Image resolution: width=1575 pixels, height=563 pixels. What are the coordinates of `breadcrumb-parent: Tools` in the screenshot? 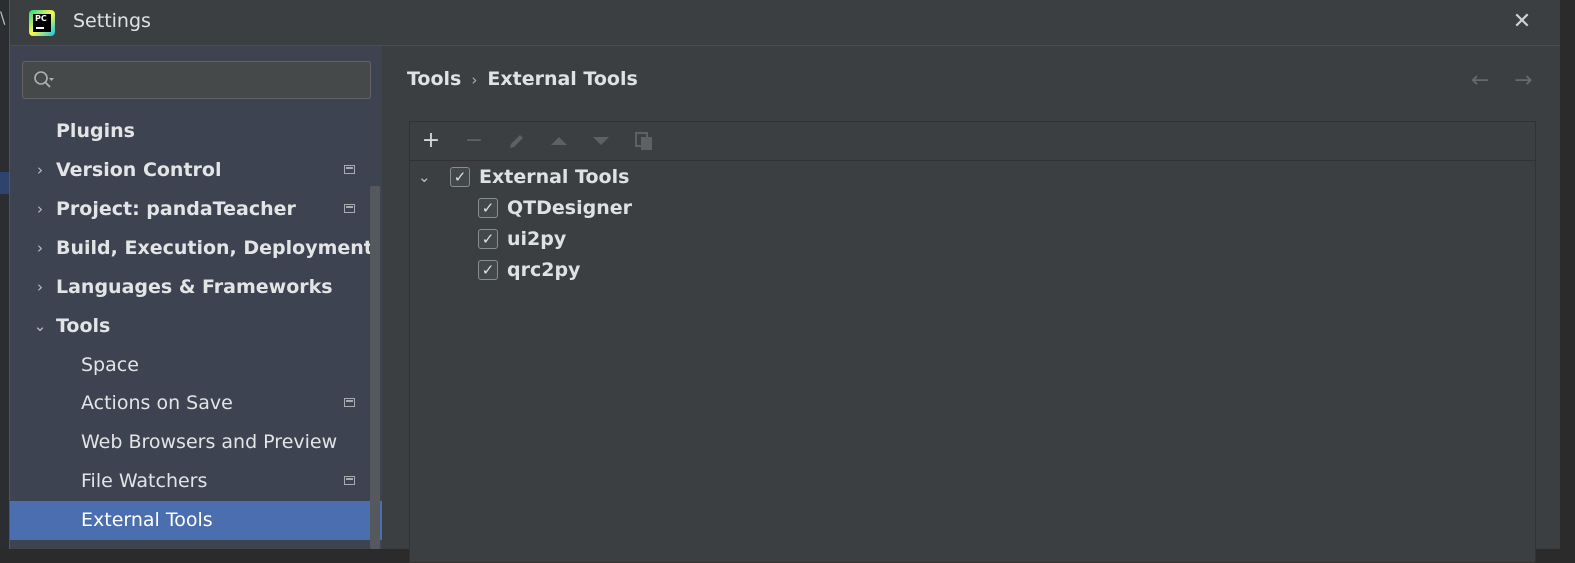 It's located at (434, 79).